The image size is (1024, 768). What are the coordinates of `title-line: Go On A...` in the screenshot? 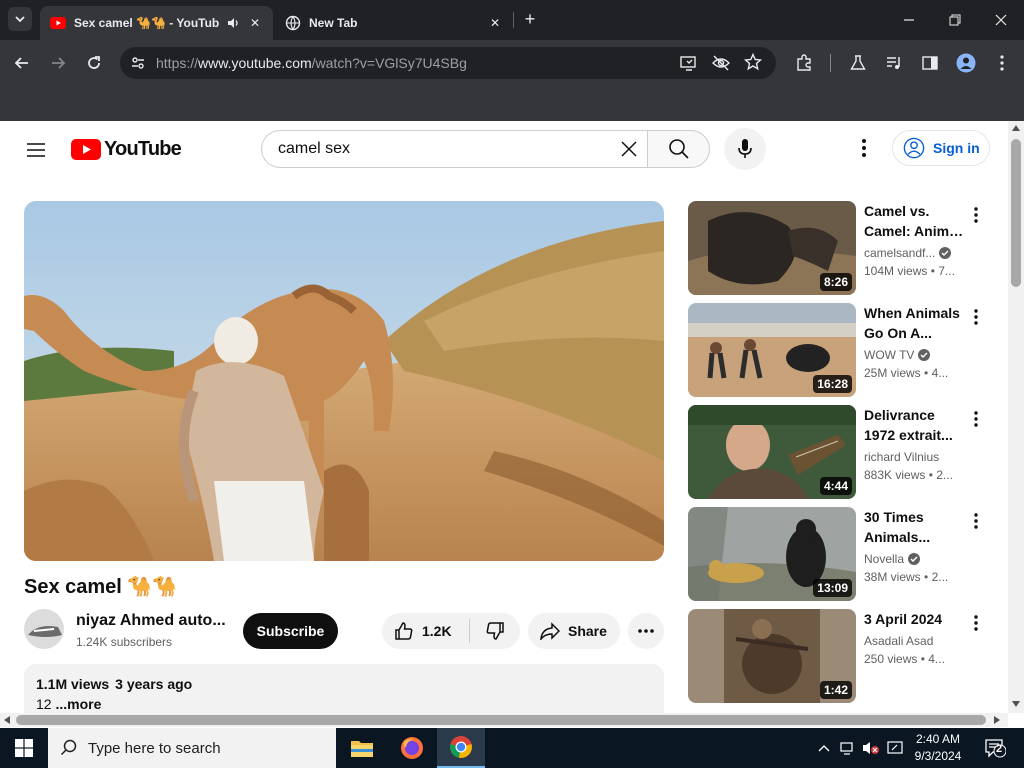 It's located at (898, 333).